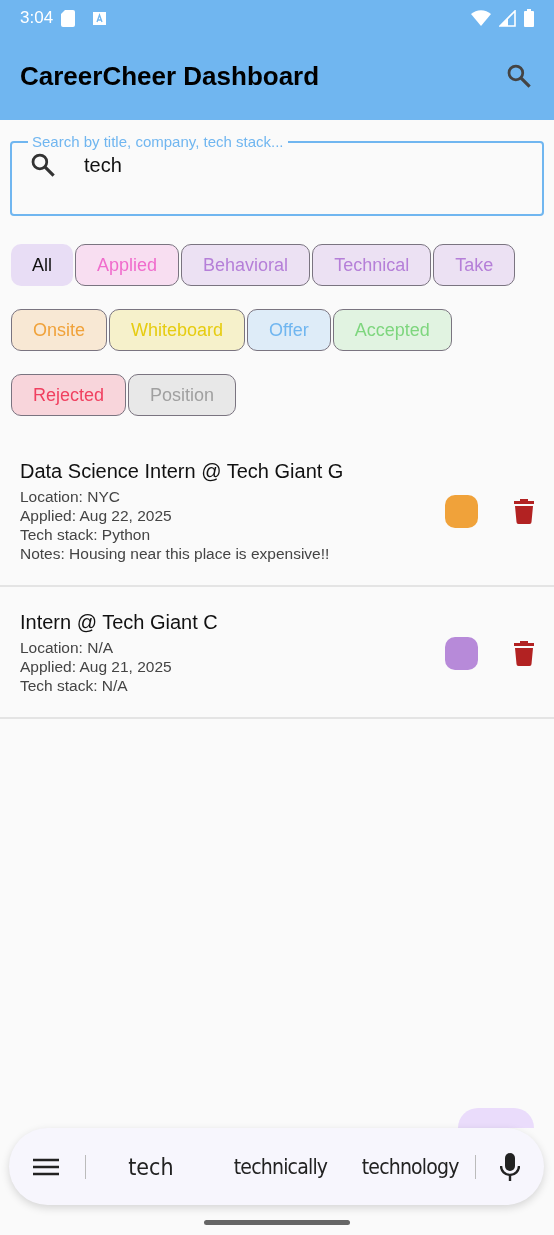 This screenshot has width=554, height=1235. Describe the element at coordinates (182, 395) in the screenshot. I see `filter-chip: Position` at that location.